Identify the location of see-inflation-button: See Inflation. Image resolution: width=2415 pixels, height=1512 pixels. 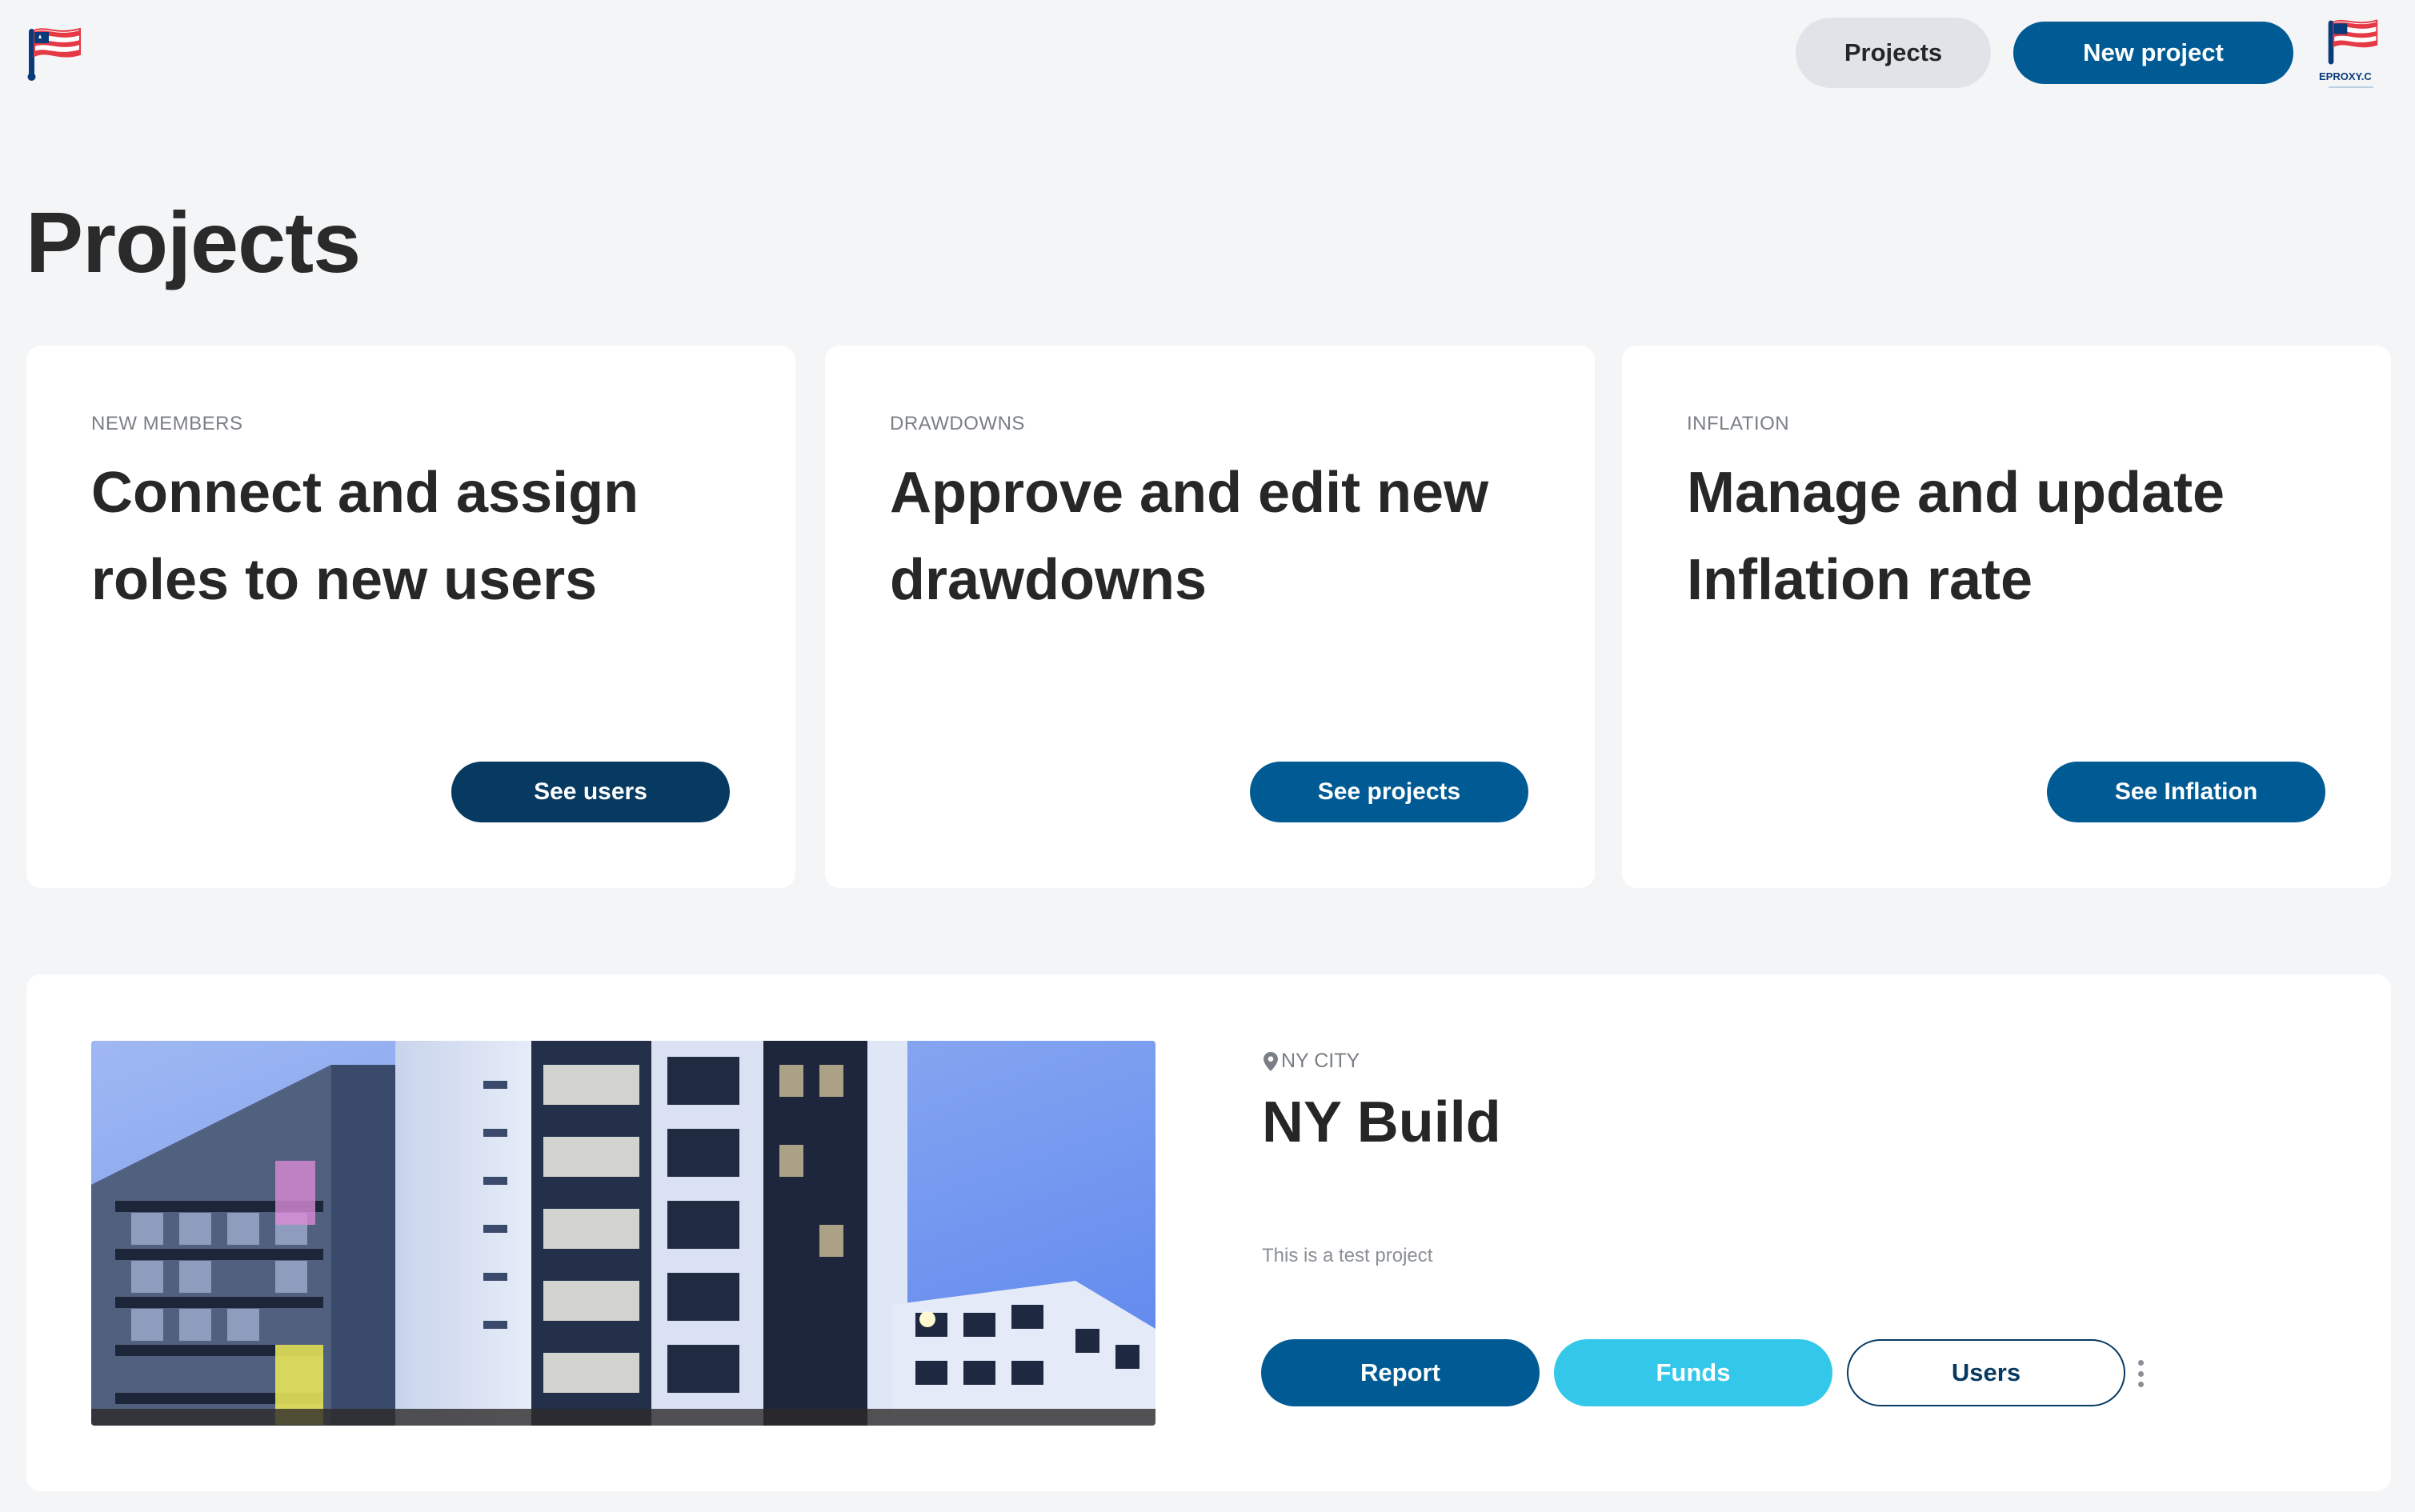
(2186, 792).